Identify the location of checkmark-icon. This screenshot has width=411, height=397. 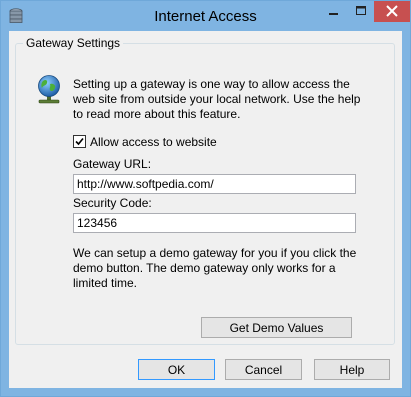
(79, 141).